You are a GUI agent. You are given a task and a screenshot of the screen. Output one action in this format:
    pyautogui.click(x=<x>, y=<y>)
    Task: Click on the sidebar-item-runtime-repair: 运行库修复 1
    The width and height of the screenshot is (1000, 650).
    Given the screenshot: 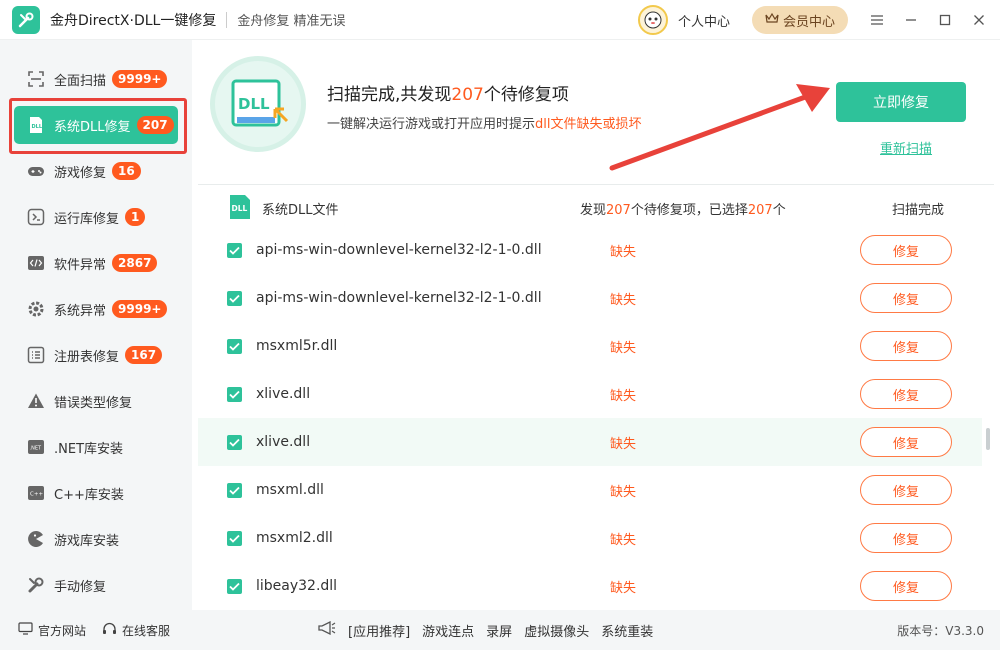 What is the action you would take?
    pyautogui.click(x=96, y=217)
    